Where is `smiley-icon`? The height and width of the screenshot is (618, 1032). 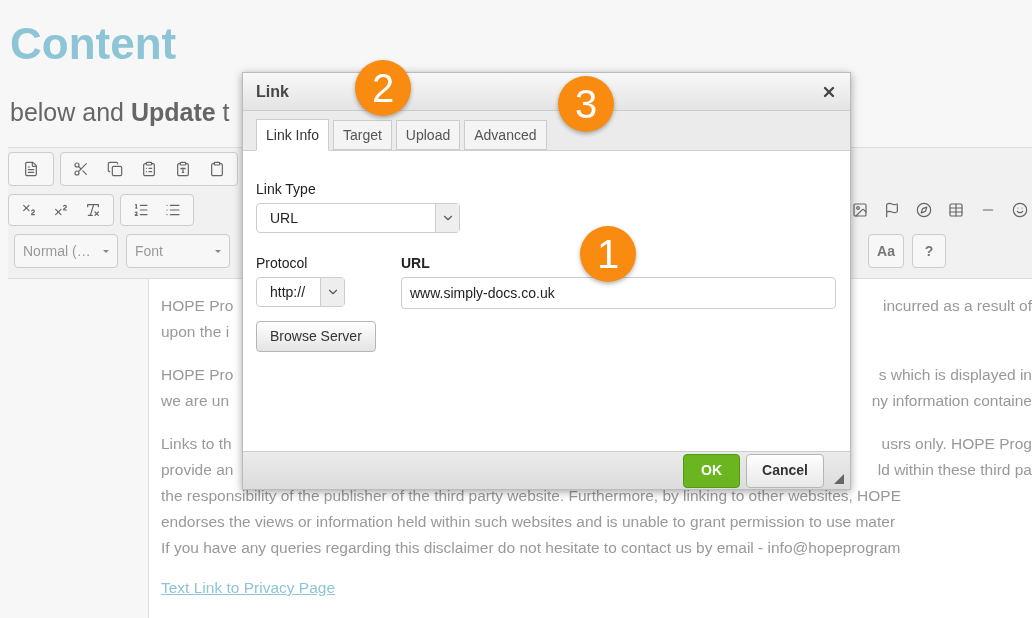 smiley-icon is located at coordinates (1020, 210).